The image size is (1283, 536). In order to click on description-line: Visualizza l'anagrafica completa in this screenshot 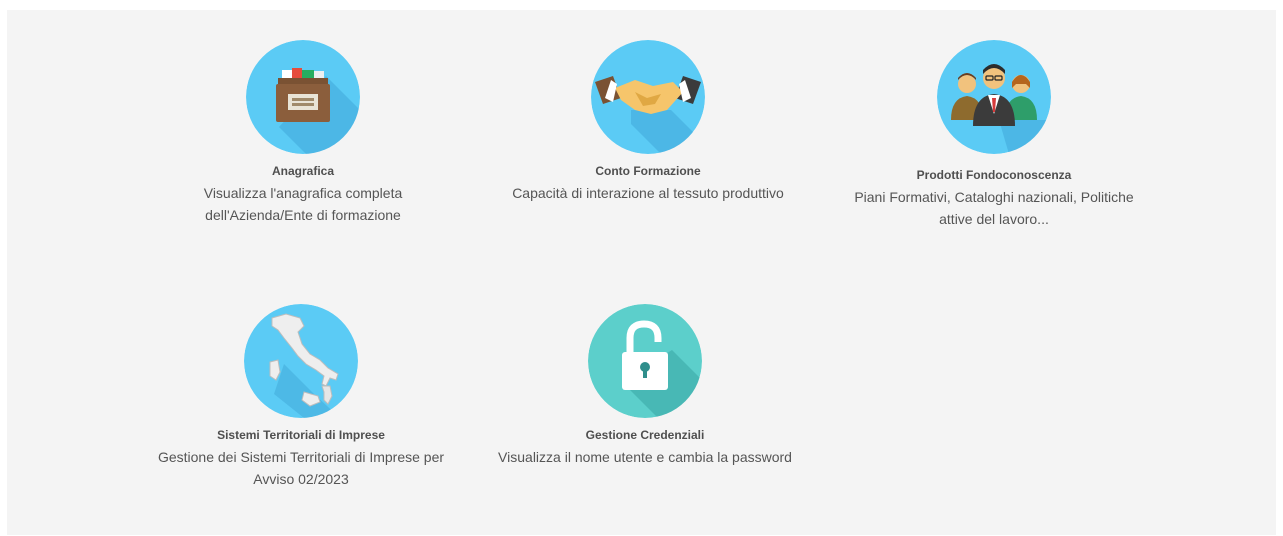, I will do `click(303, 193)`.